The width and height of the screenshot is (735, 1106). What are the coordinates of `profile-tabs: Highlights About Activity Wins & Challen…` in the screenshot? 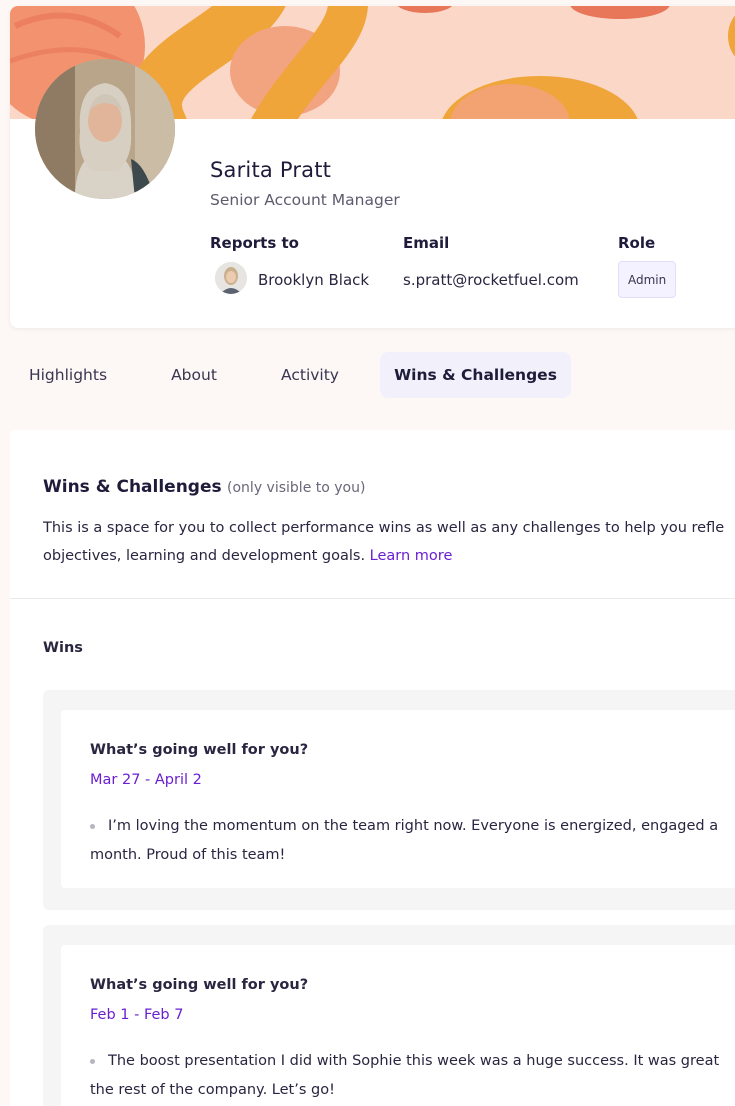 It's located at (367, 376).